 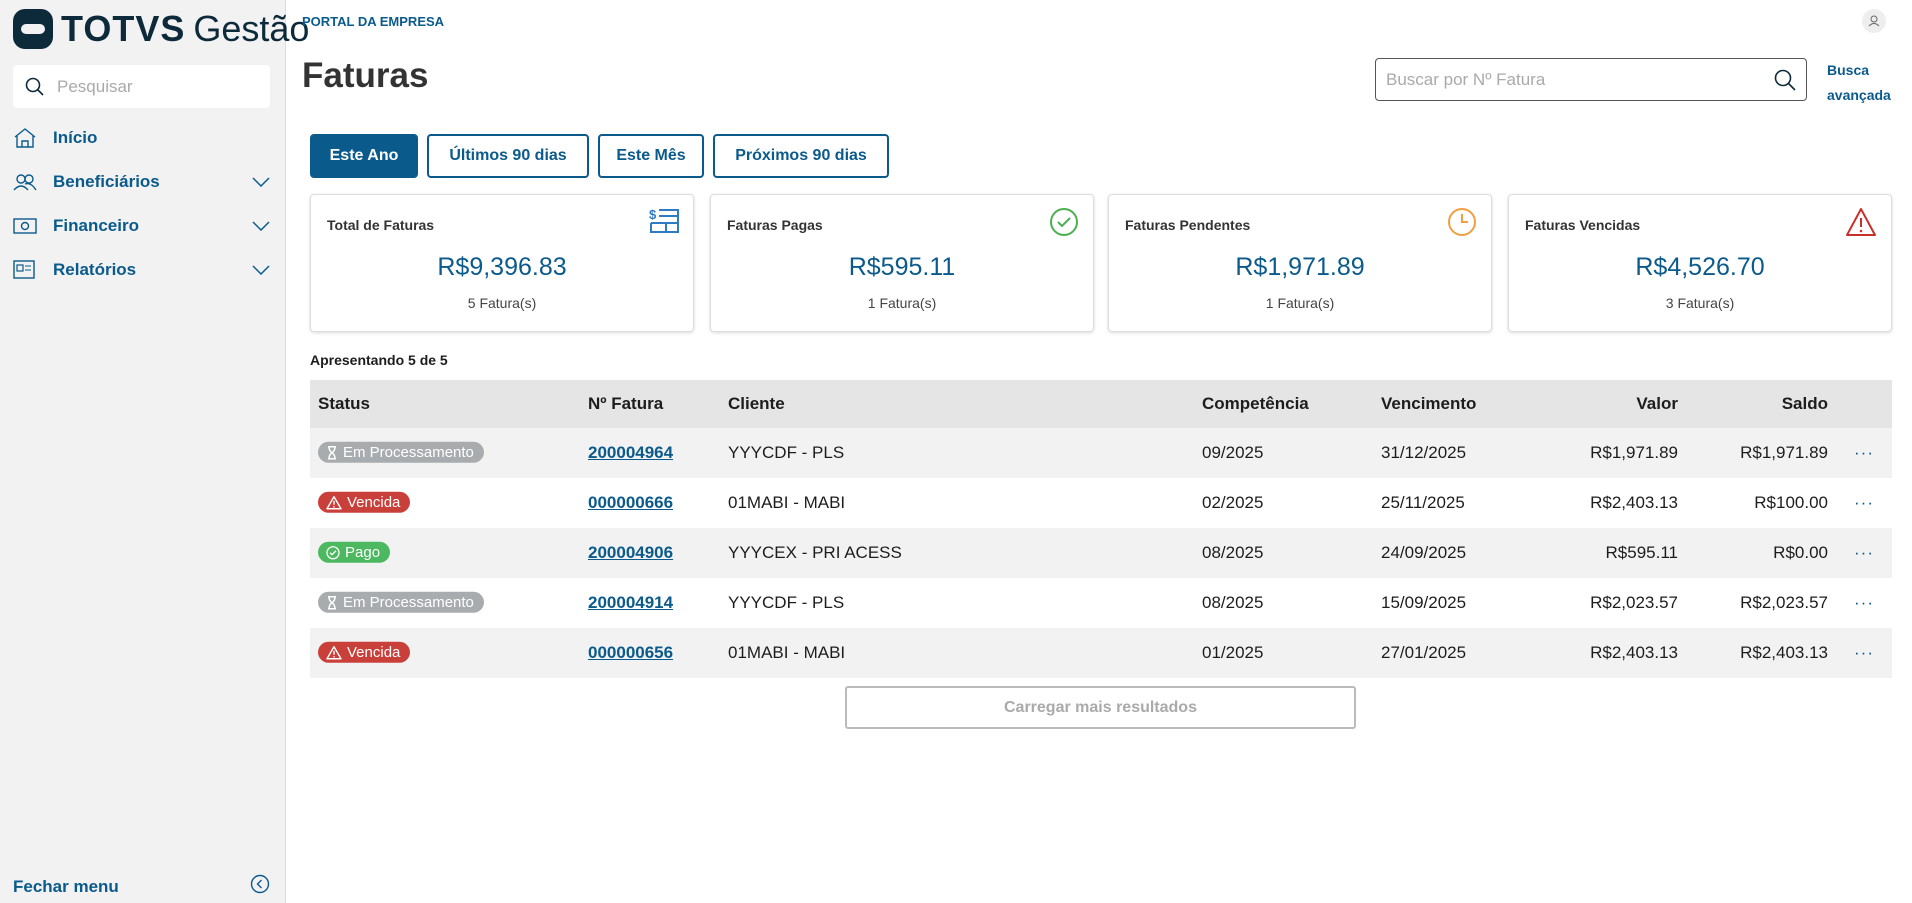 What do you see at coordinates (1591, 79) in the screenshot?
I see `invoice-search-input: Buscar por Nº Fatura` at bounding box center [1591, 79].